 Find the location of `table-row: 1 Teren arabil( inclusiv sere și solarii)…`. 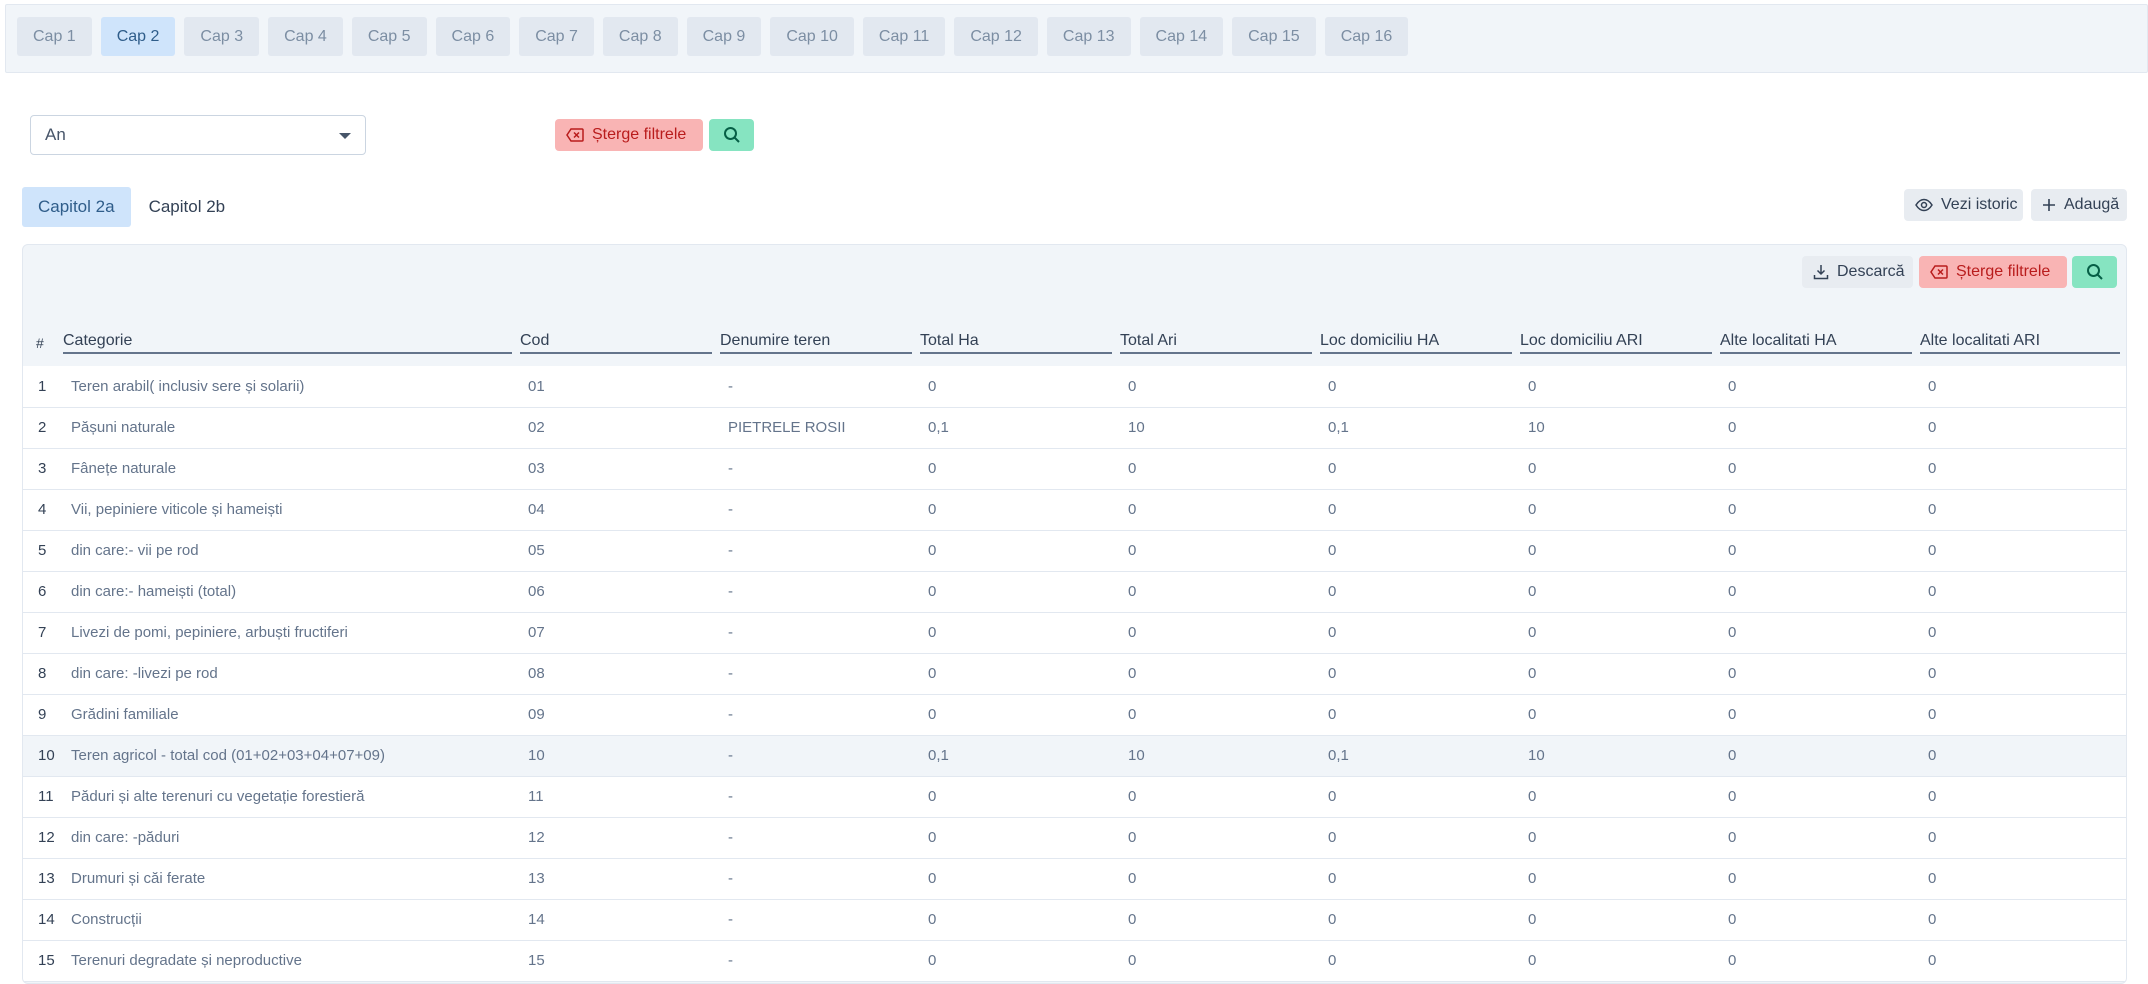

table-row: 1 Teren arabil( inclusiv sere și solarii)… is located at coordinates (1074, 386).